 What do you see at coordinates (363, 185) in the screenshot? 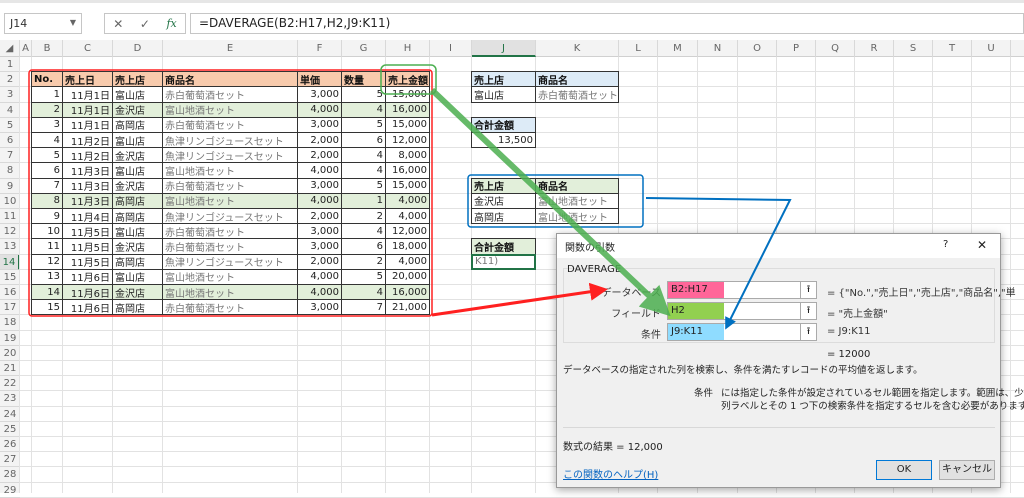
I see `cell-G9: 5` at bounding box center [363, 185].